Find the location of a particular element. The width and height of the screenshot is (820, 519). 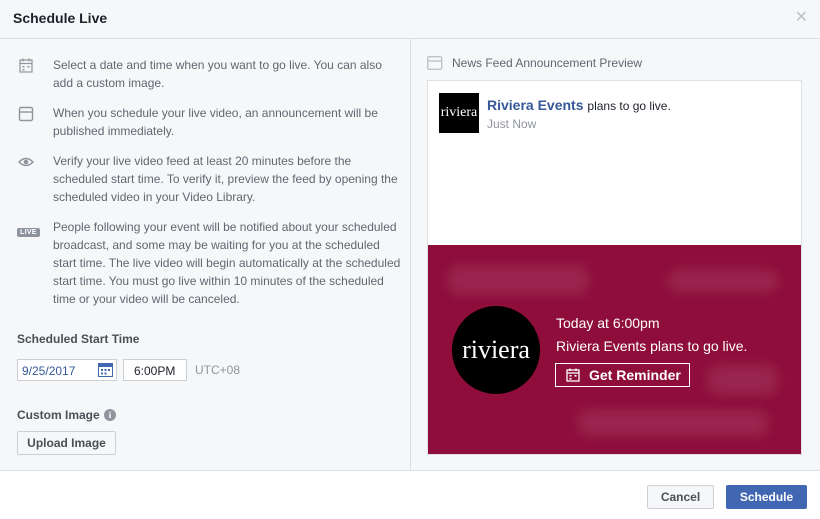

schedule-button: Schedule is located at coordinates (766, 497).